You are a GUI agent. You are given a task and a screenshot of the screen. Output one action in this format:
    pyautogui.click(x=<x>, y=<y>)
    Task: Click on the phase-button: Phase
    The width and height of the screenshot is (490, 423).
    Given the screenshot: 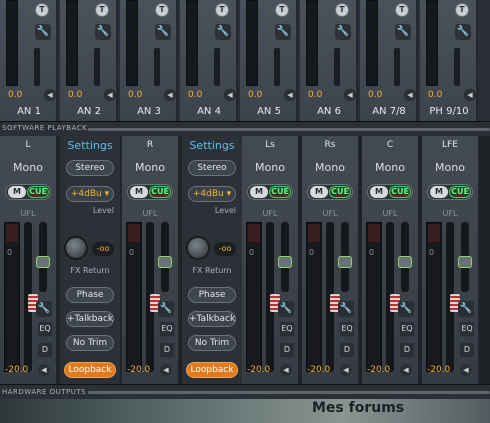 What is the action you would take?
    pyautogui.click(x=212, y=295)
    